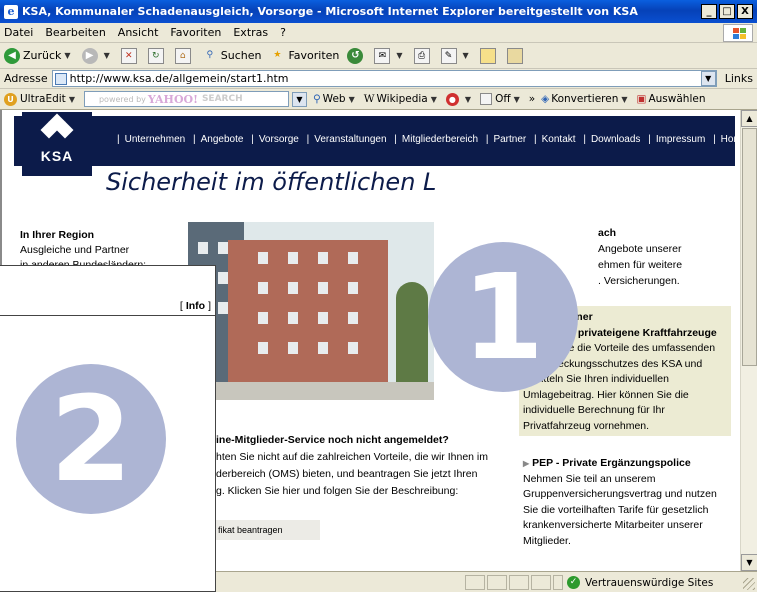  What do you see at coordinates (389, 55) in the screenshot?
I see `mail-button: ✉ ▼` at bounding box center [389, 55].